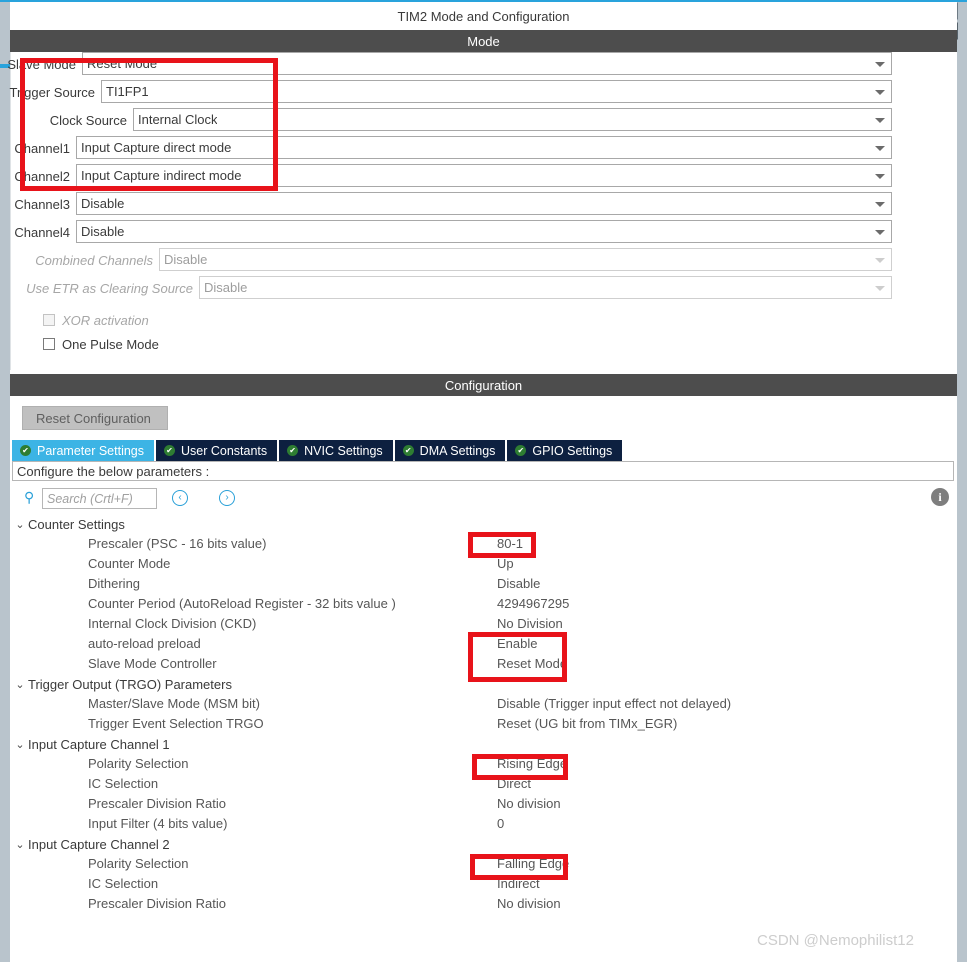  What do you see at coordinates (95, 418) in the screenshot?
I see `reset-configuration-button: Reset Configuration` at bounding box center [95, 418].